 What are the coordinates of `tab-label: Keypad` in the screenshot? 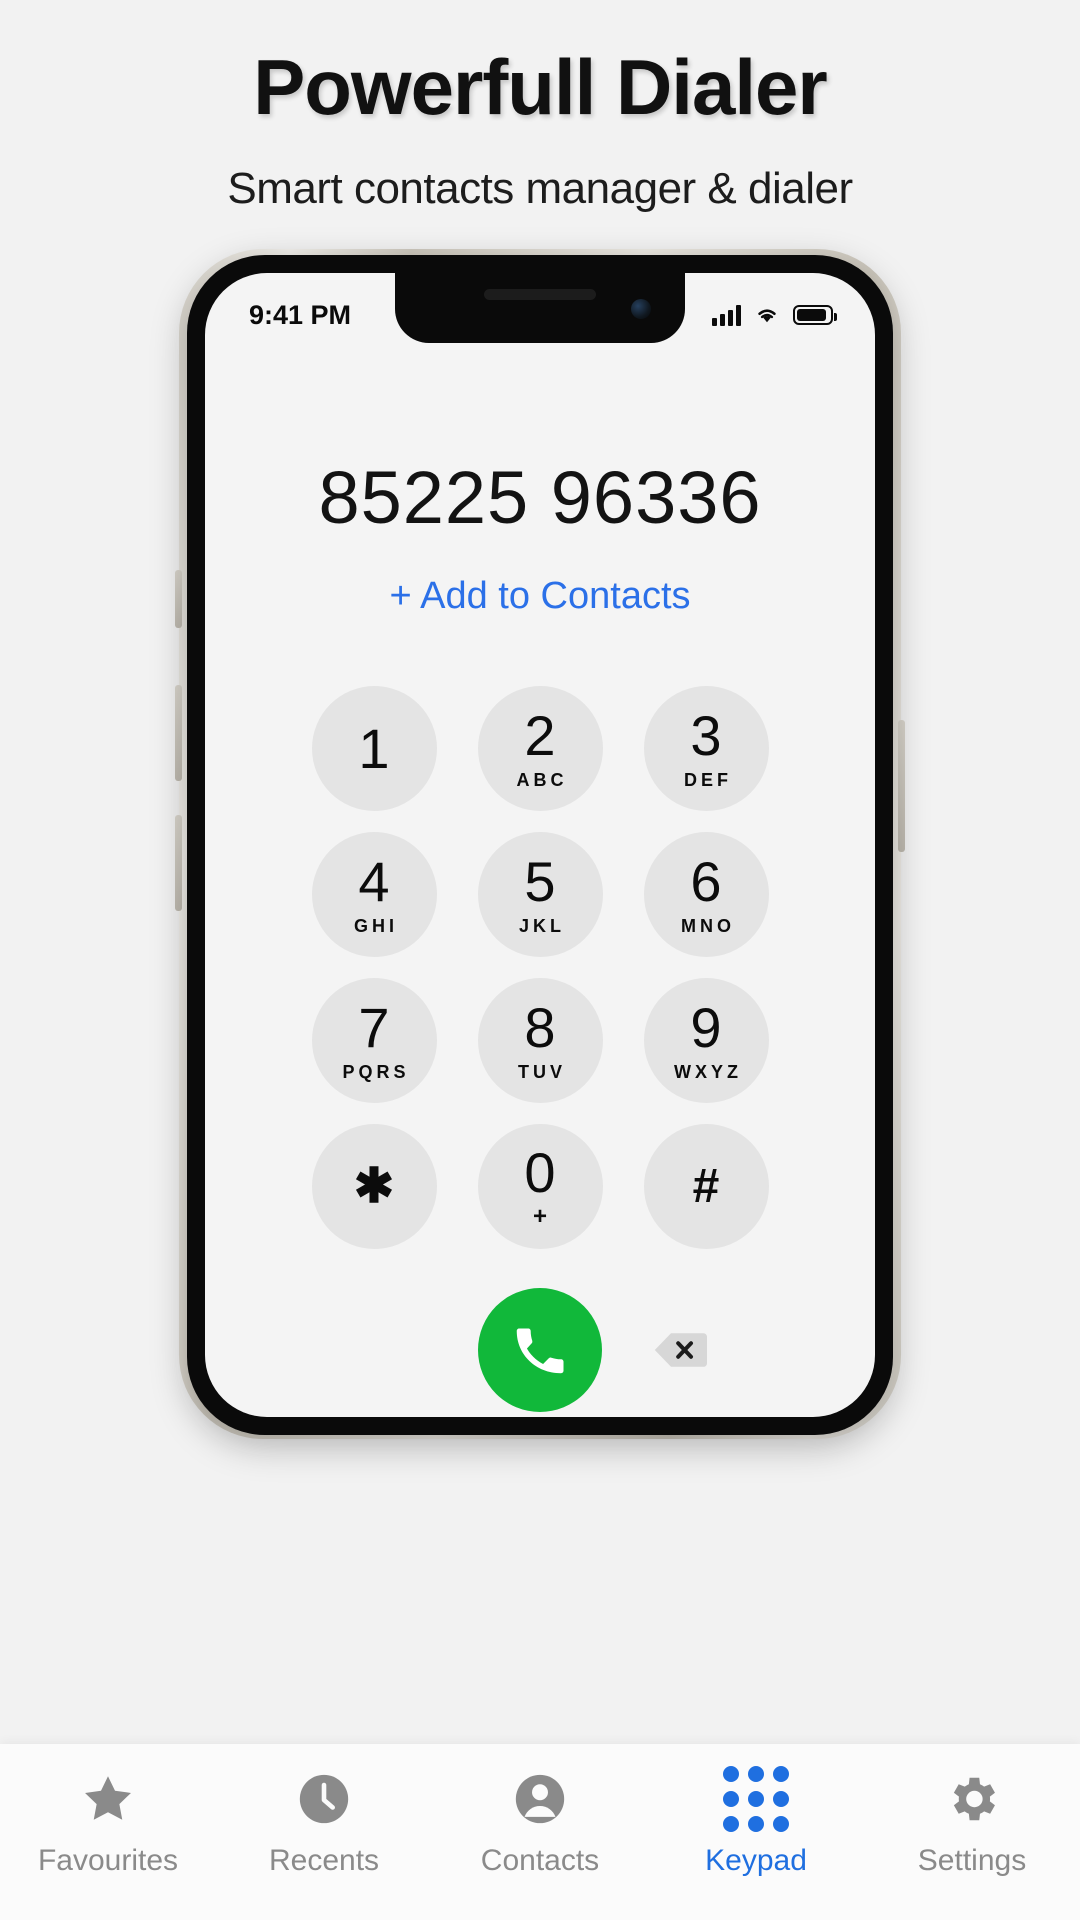 It's located at (756, 1860).